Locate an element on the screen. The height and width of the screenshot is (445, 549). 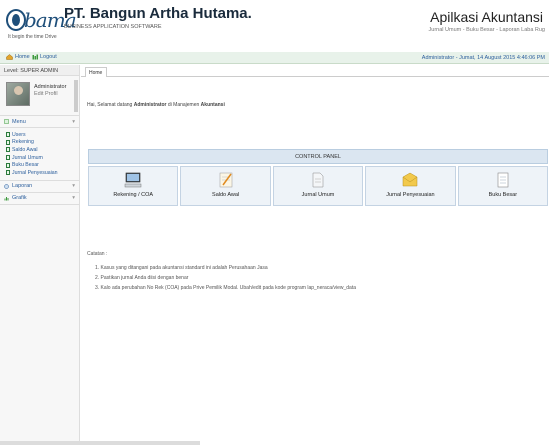
tile-jurnal-penyesuaian: Jurnal Penyesuaian is located at coordinates (410, 186).